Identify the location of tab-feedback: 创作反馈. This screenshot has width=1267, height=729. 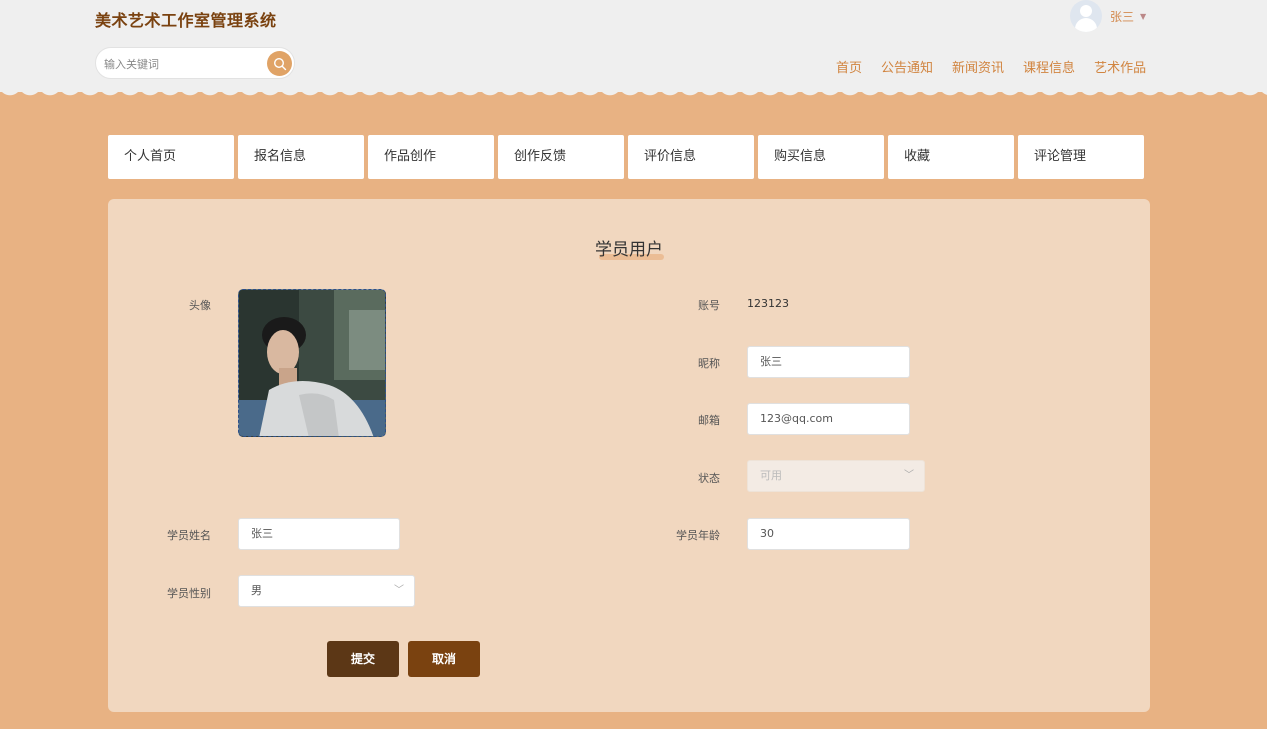
(561, 157).